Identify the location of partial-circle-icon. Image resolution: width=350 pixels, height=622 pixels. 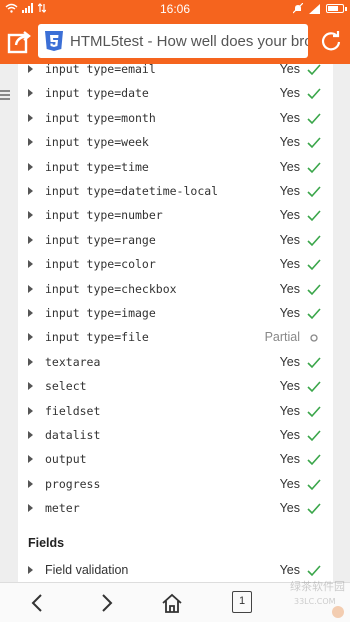
(314, 338).